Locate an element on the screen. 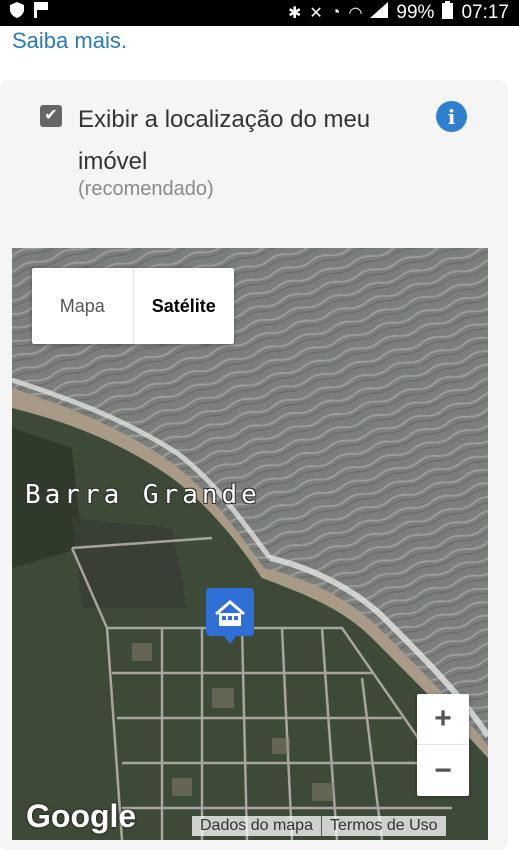 The width and height of the screenshot is (519, 850). google-logo: Google is located at coordinates (81, 816).